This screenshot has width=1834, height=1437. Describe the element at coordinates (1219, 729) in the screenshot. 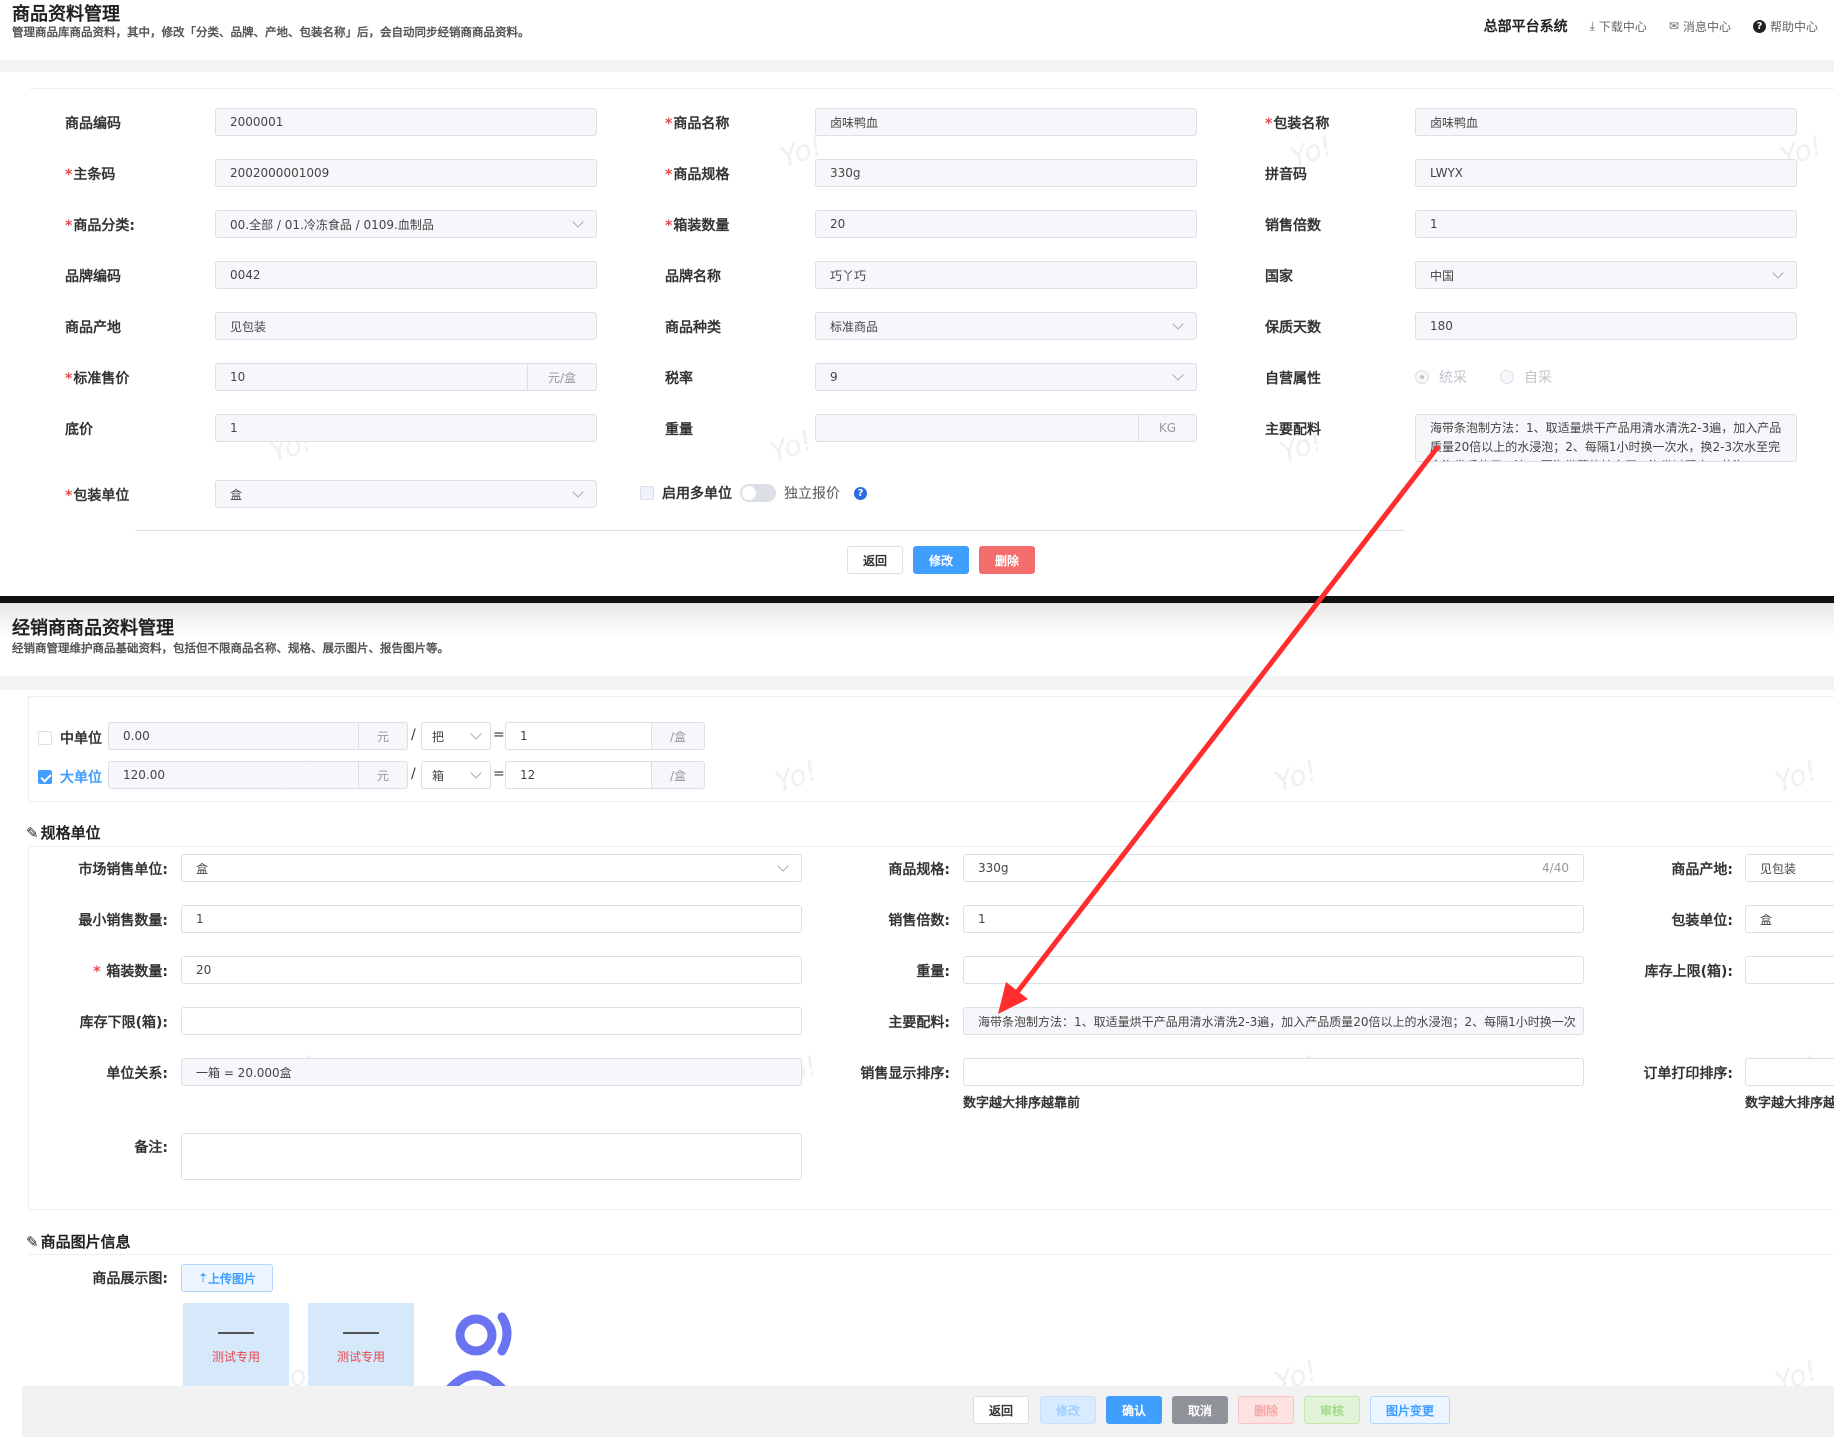

I see `annotation-arrow` at that location.